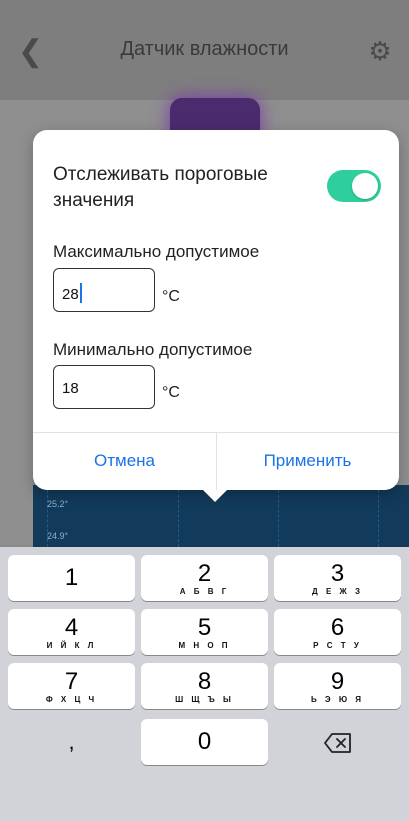 Image resolution: width=409 pixels, height=821 pixels. Describe the element at coordinates (204, 573) in the screenshot. I see `key-digit: 2` at that location.